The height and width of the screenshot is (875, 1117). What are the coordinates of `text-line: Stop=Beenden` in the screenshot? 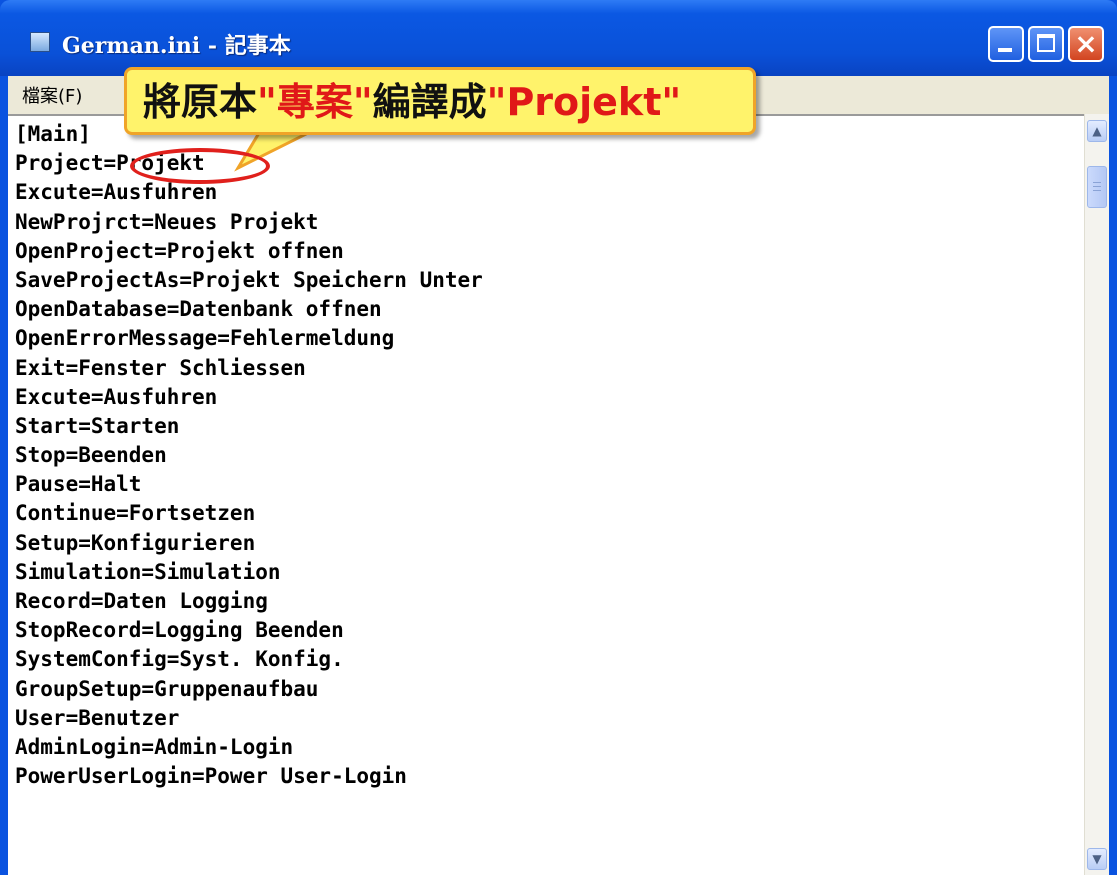 It's located at (91, 455).